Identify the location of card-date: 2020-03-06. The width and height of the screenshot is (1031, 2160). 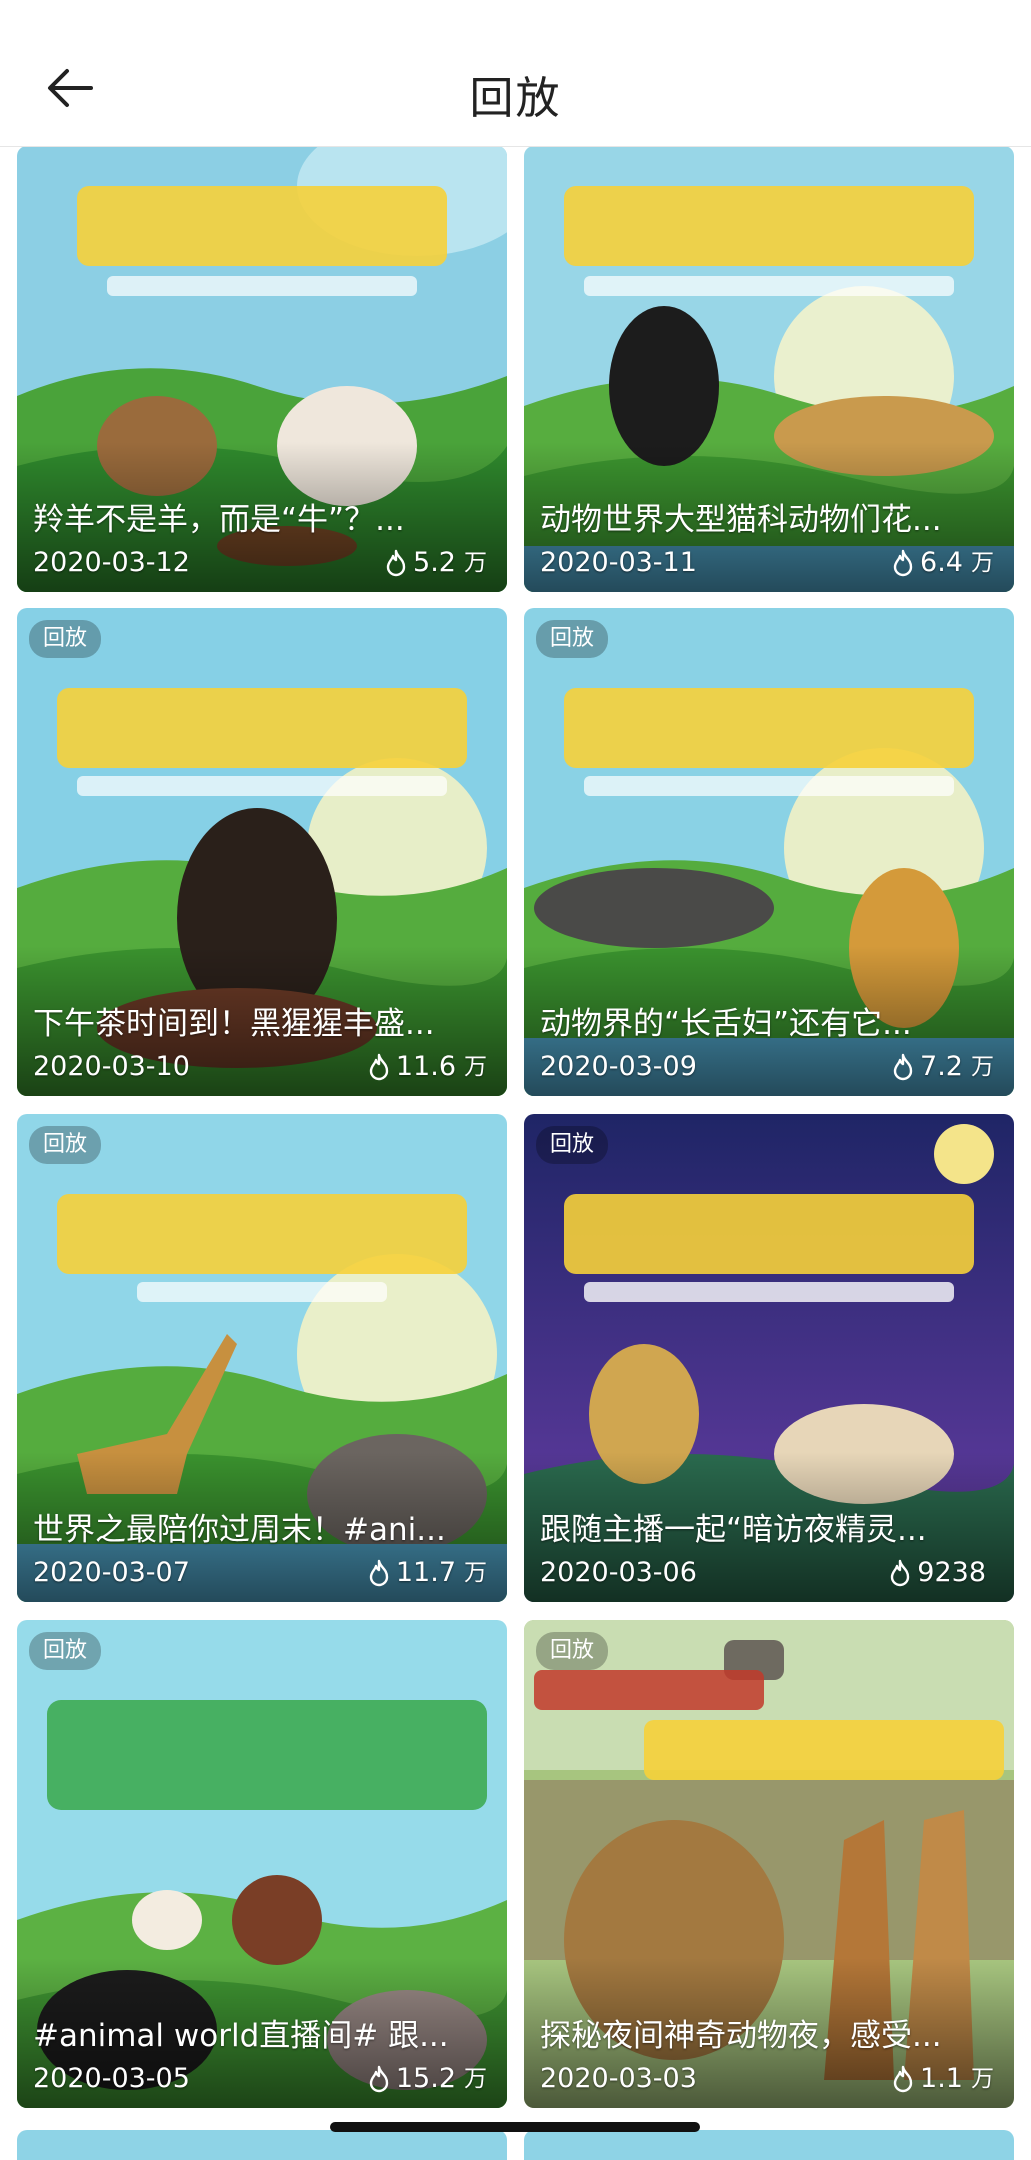
(618, 1572).